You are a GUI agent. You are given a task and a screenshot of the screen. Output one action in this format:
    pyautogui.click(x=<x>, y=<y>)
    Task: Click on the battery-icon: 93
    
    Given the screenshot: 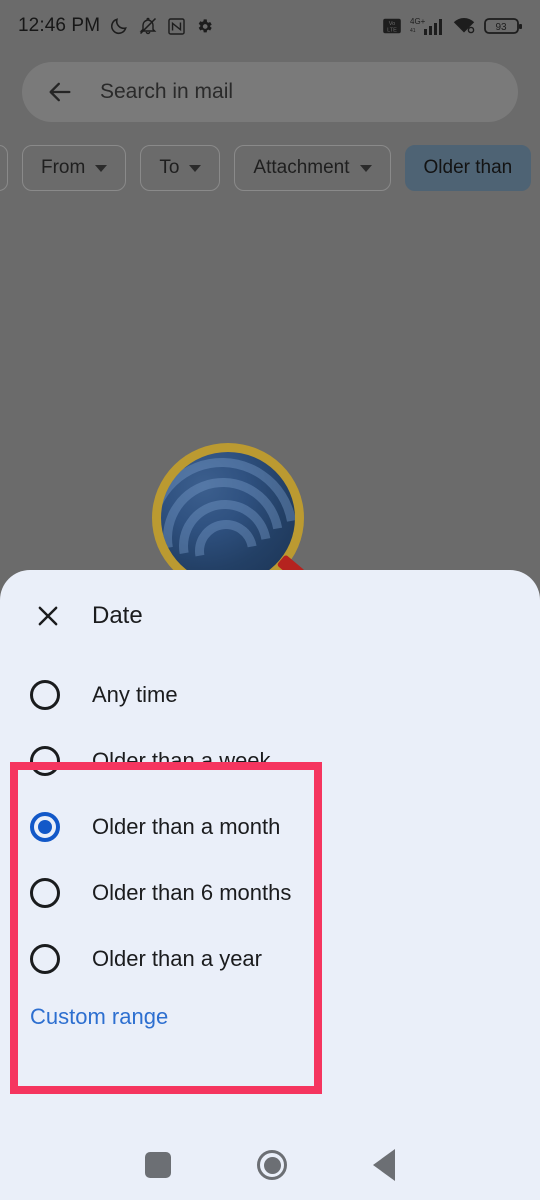 What is the action you would take?
    pyautogui.click(x=504, y=26)
    